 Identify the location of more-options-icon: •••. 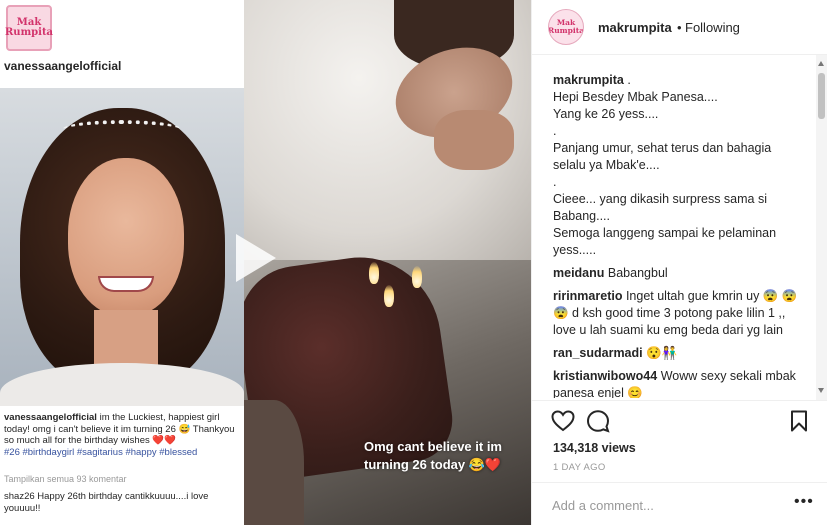
(804, 502).